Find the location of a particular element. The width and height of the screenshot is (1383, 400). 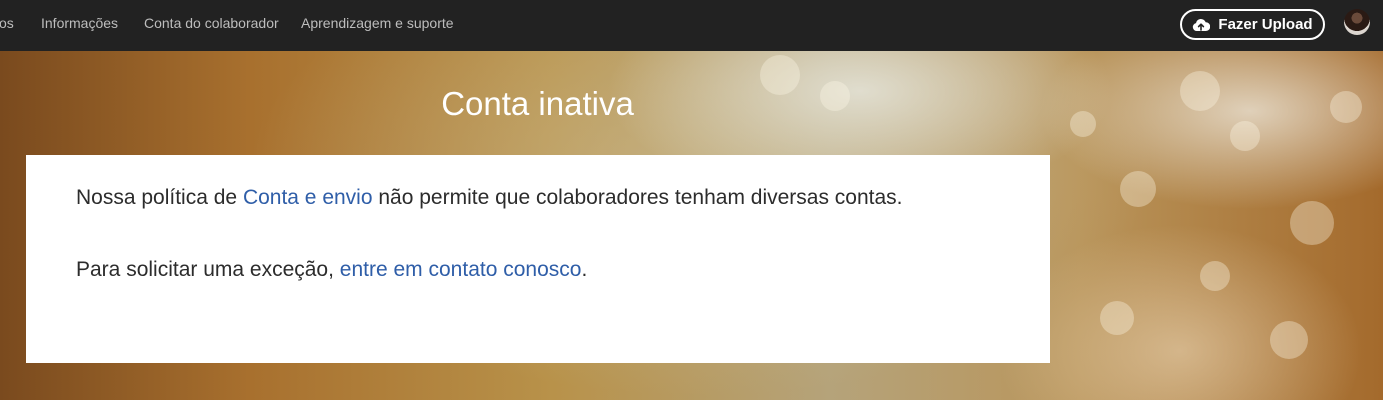

page-title: Conta inativa is located at coordinates (537, 103).